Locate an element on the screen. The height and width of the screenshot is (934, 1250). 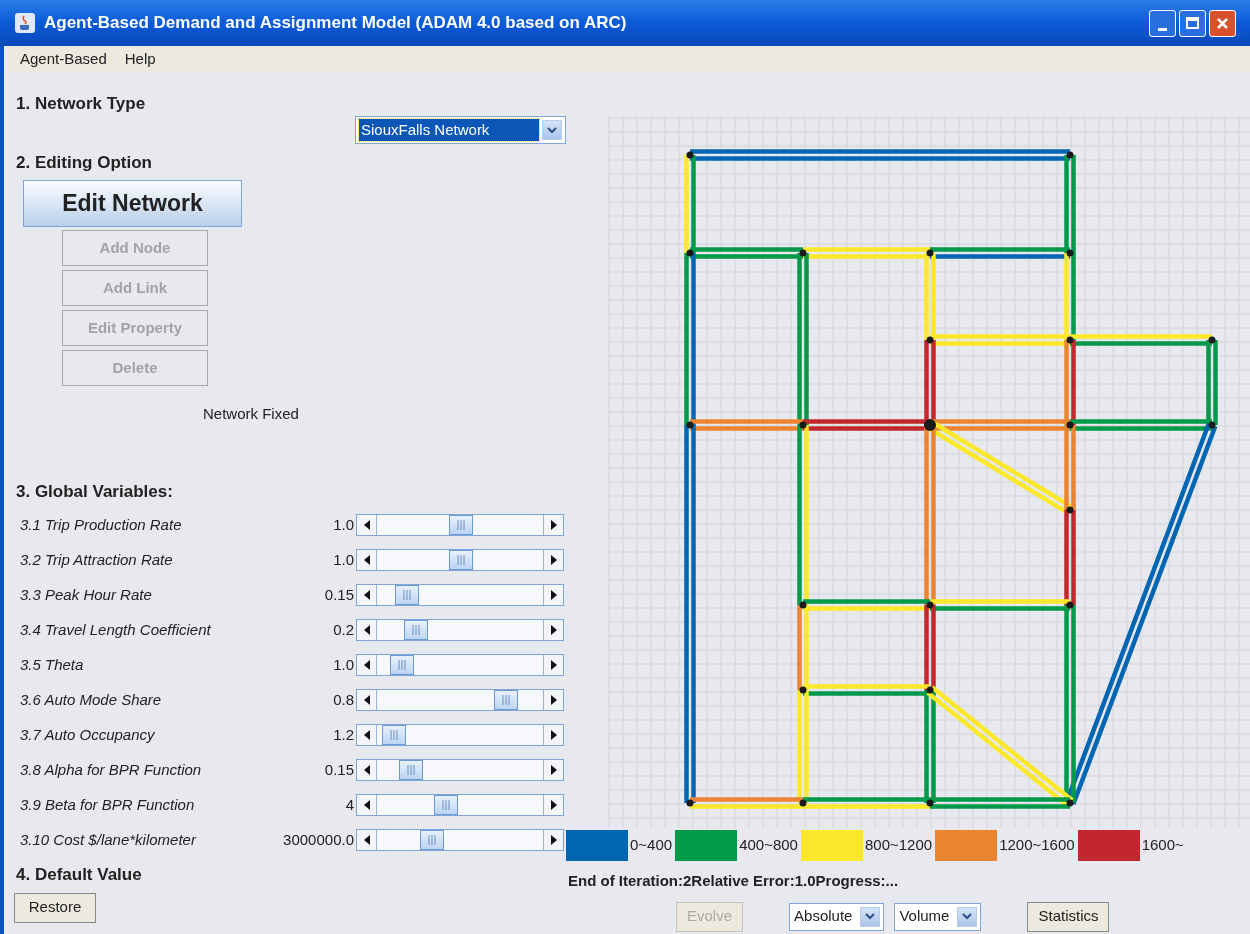
variable-label: 3.3 Peak Hour Rate is located at coordinates (86, 594).